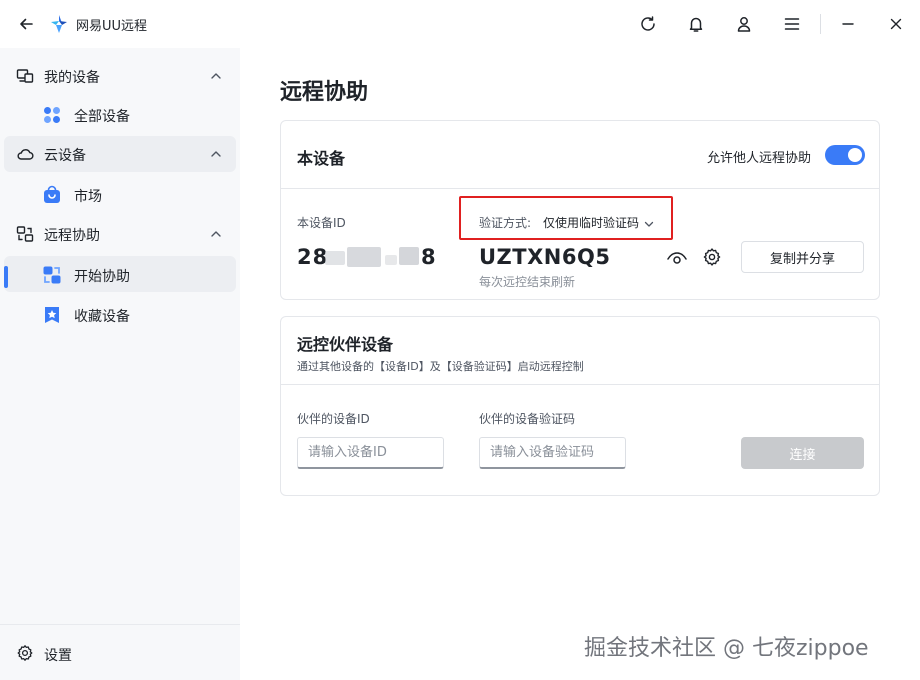 The height and width of the screenshot is (680, 920). I want to click on device-id-prefix: 28, so click(313, 257).